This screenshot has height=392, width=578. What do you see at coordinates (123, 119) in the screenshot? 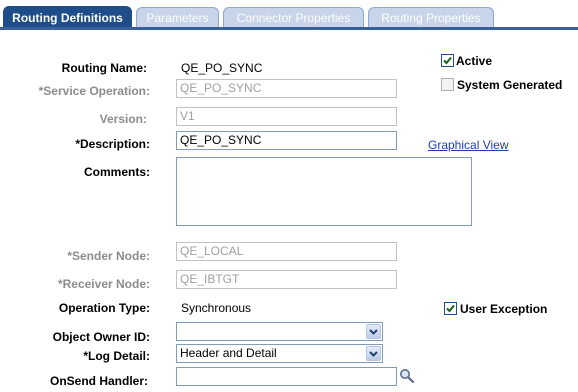
I see `version-label: Version:` at bounding box center [123, 119].